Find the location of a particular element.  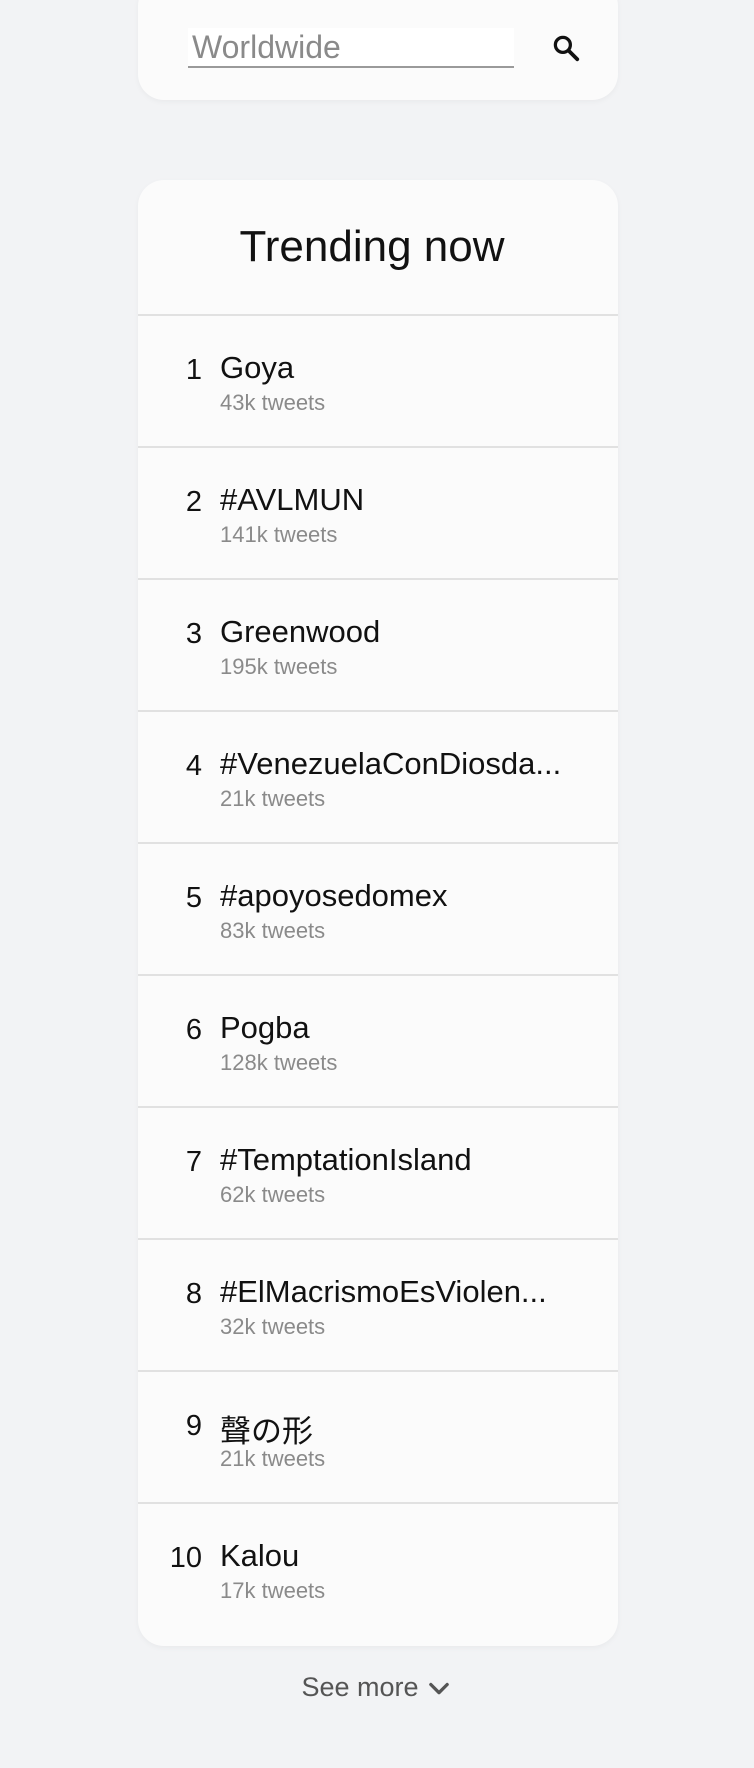

search-button is located at coordinates (566, 48).